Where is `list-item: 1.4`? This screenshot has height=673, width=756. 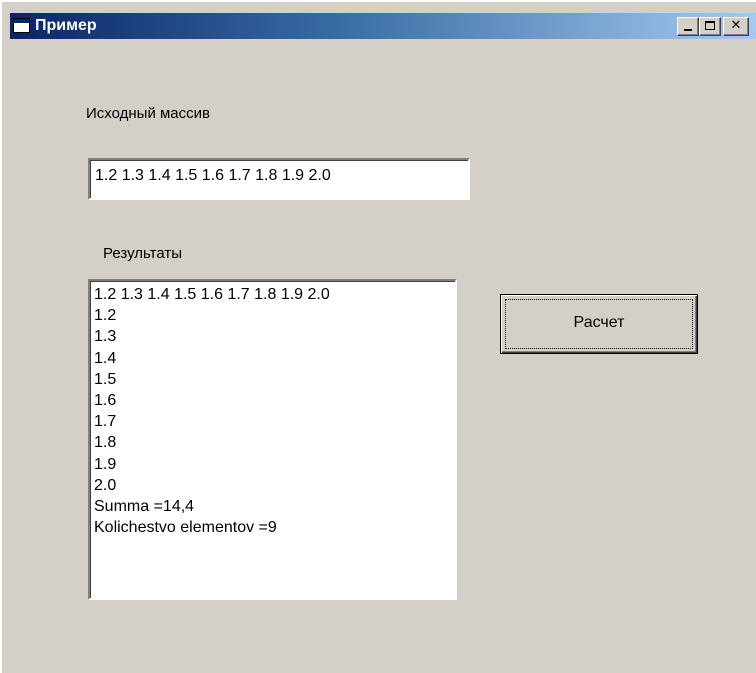 list-item: 1.4 is located at coordinates (274, 358).